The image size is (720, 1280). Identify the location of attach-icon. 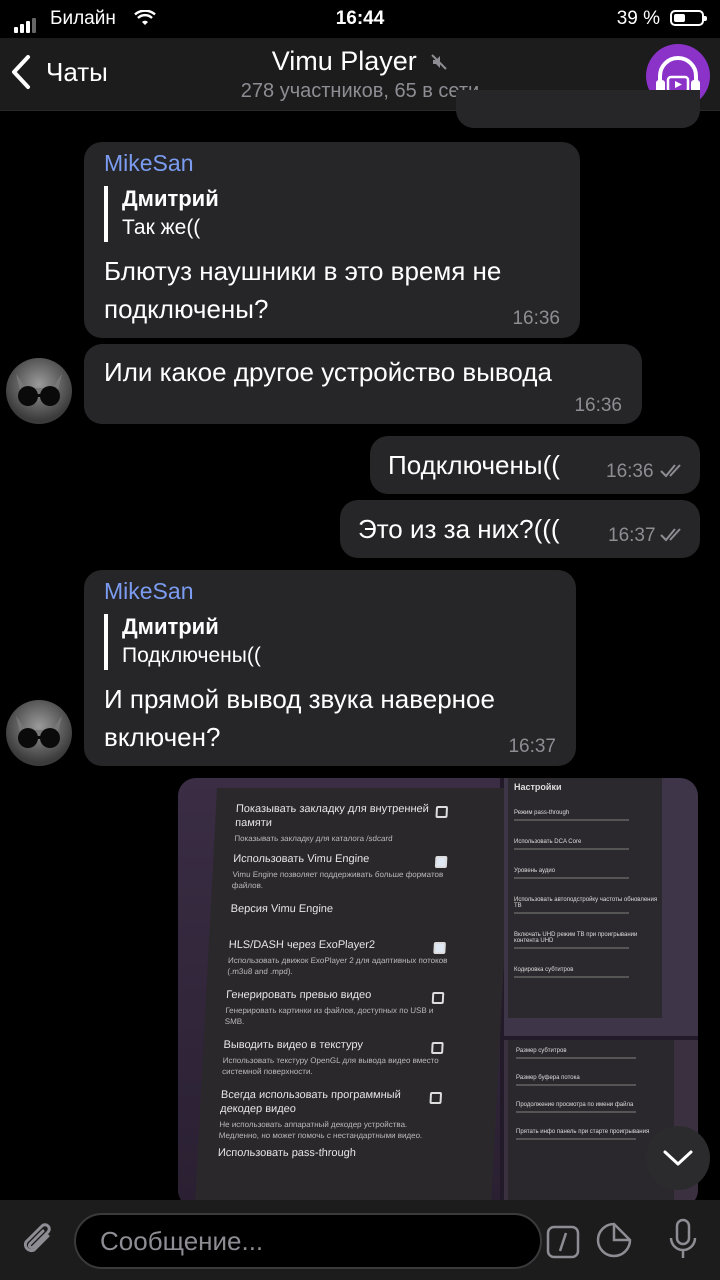
(38, 1240).